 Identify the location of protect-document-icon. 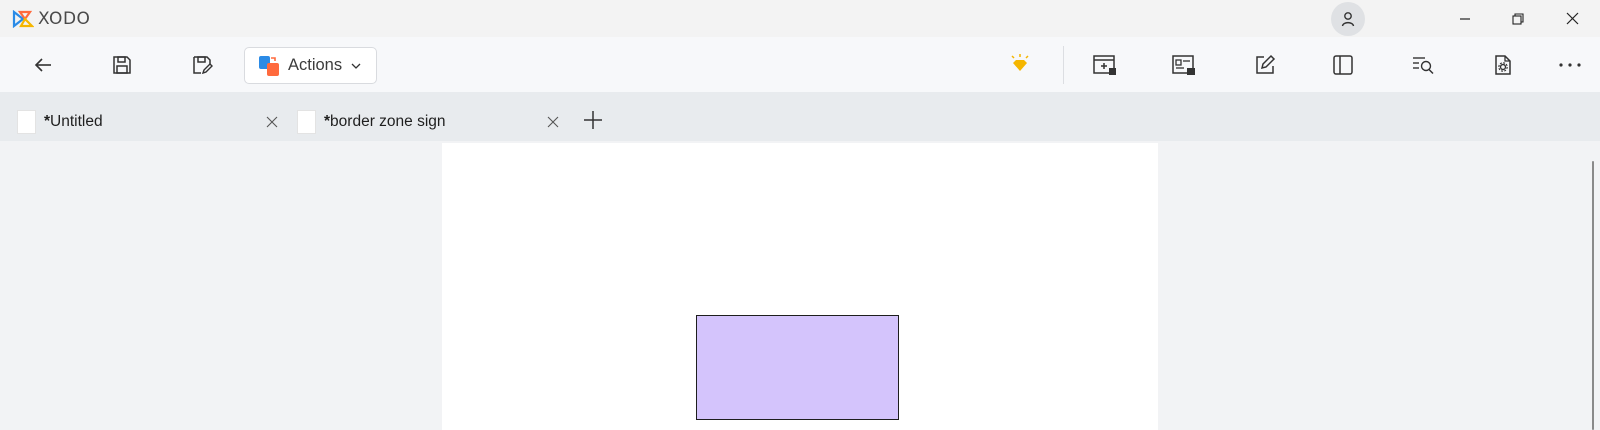
(1183, 65).